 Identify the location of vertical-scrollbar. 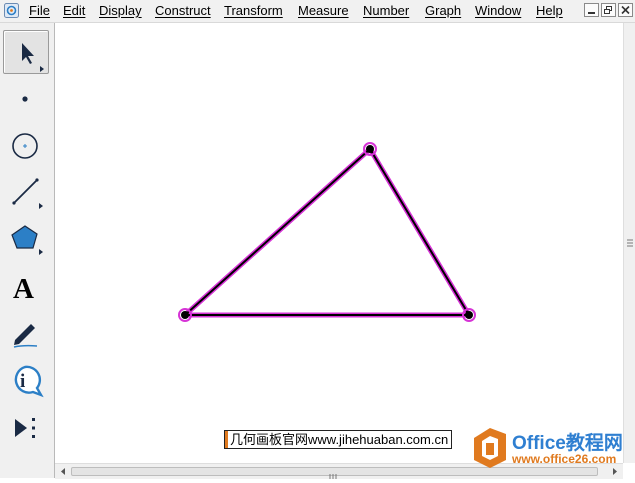
(629, 243).